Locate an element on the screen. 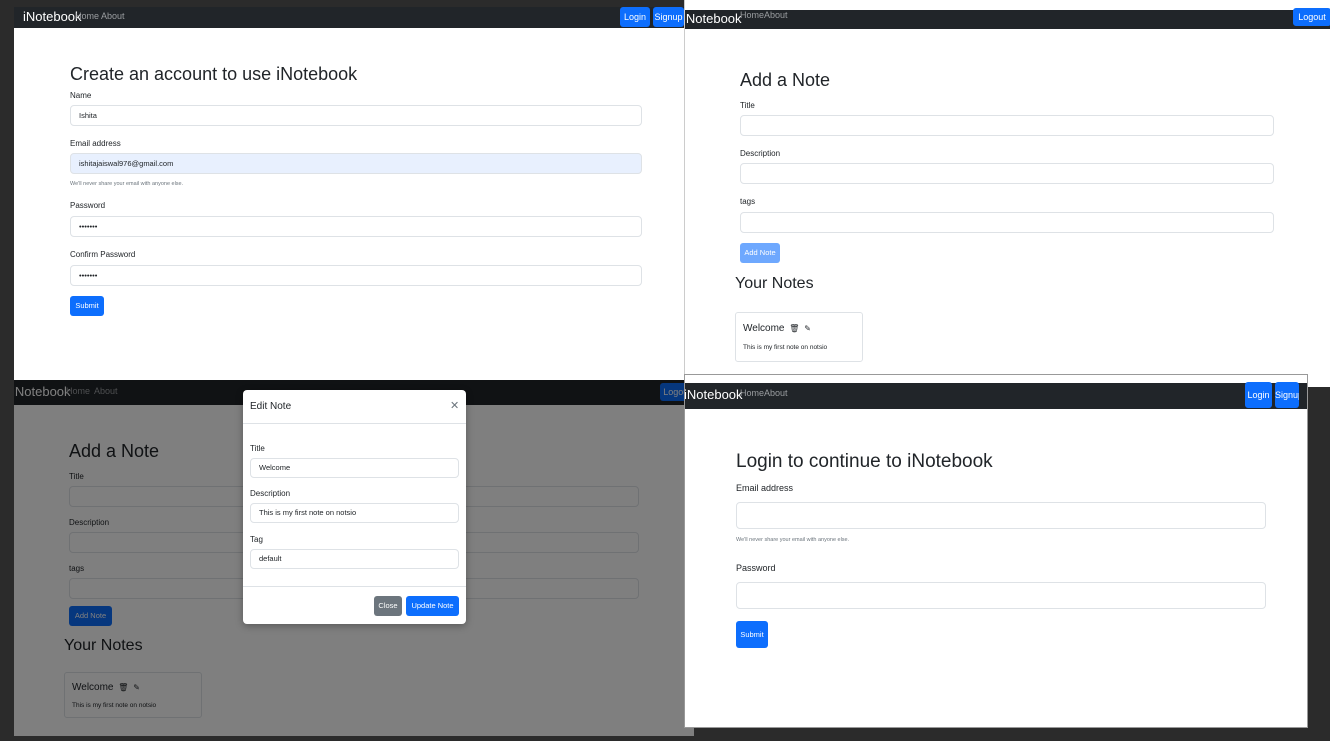 This screenshot has width=1330, height=741. modal-footer-divider is located at coordinates (354, 586).